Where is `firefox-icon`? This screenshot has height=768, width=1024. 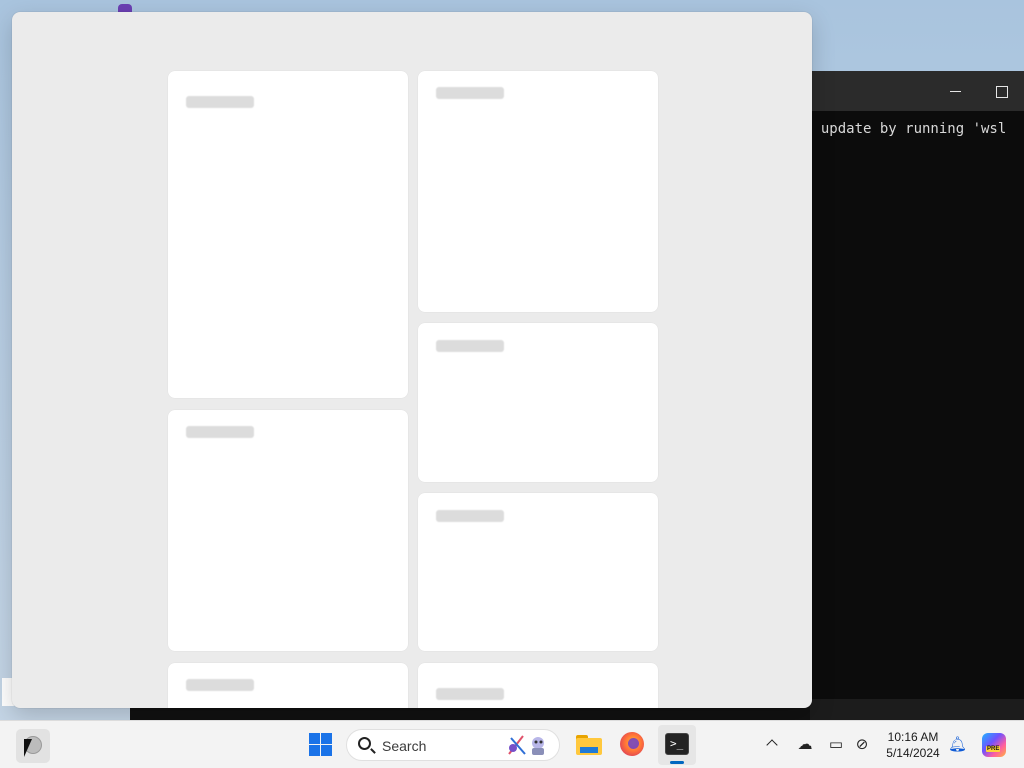 firefox-icon is located at coordinates (632, 744).